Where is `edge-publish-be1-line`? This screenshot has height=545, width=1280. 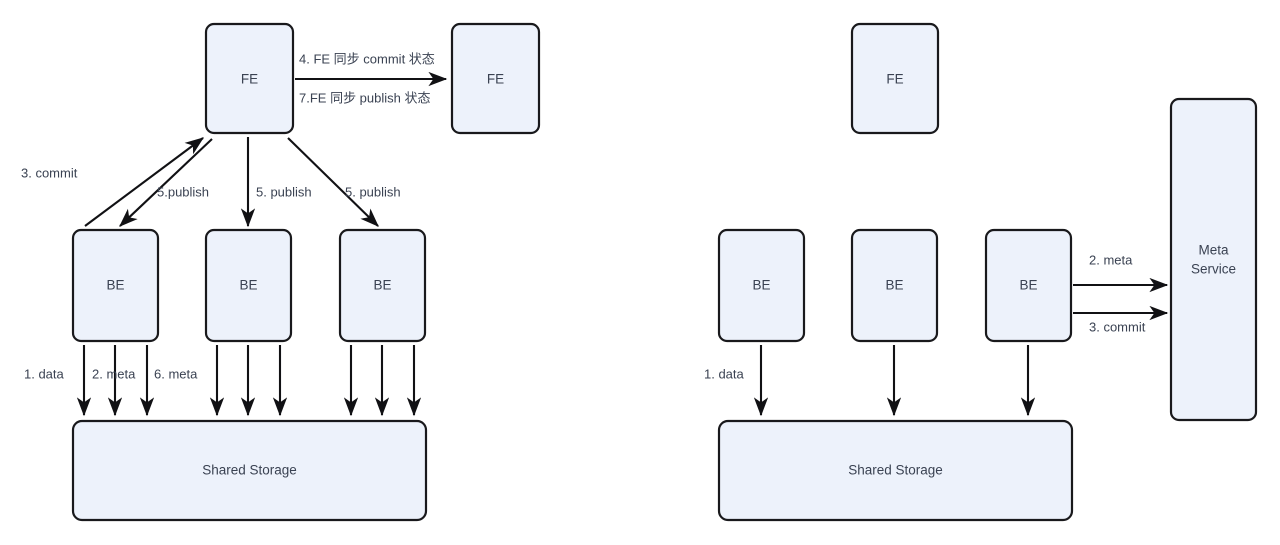
edge-publish-be1-line is located at coordinates (166, 182).